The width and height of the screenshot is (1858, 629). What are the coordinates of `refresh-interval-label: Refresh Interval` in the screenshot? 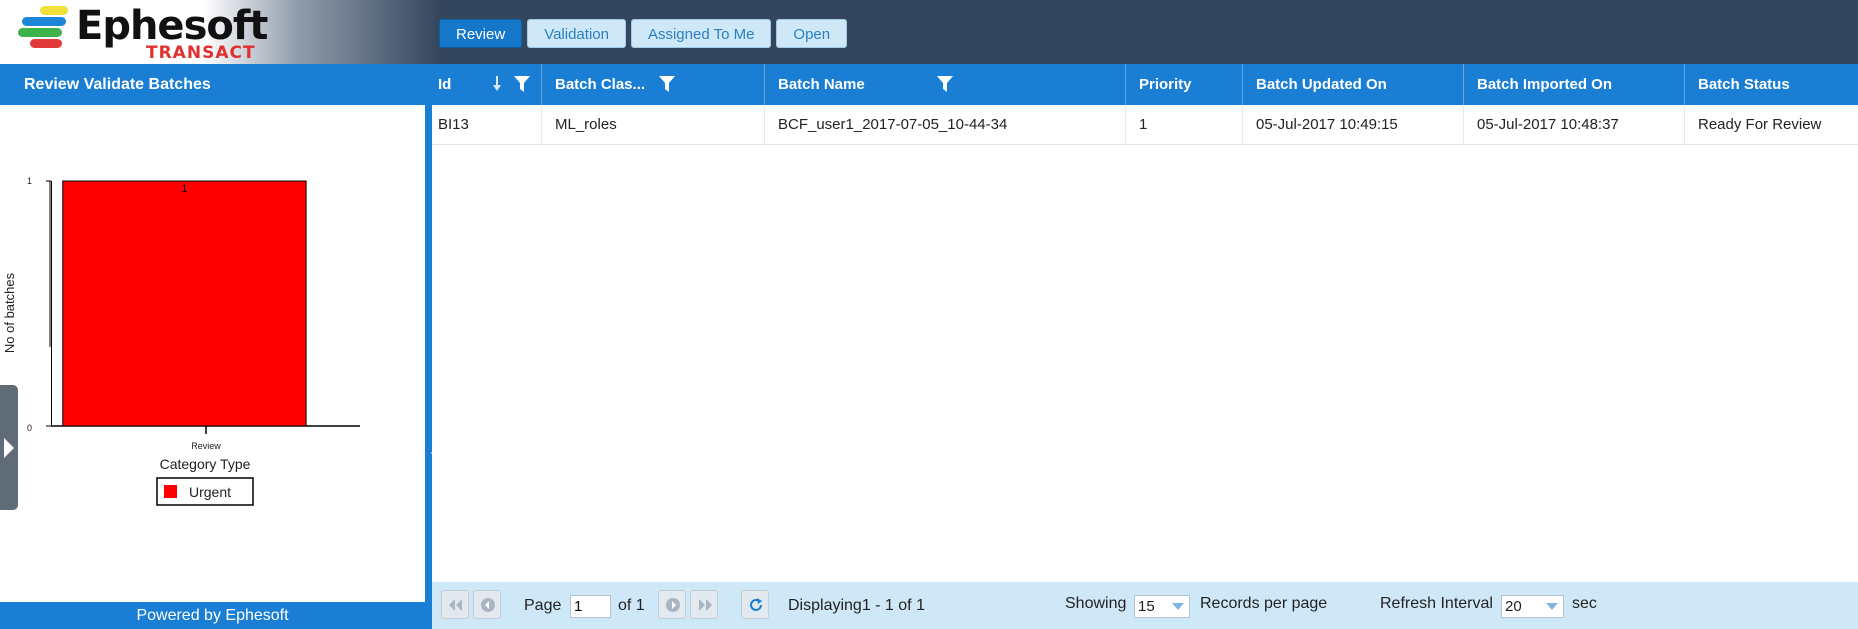 It's located at (1436, 603).